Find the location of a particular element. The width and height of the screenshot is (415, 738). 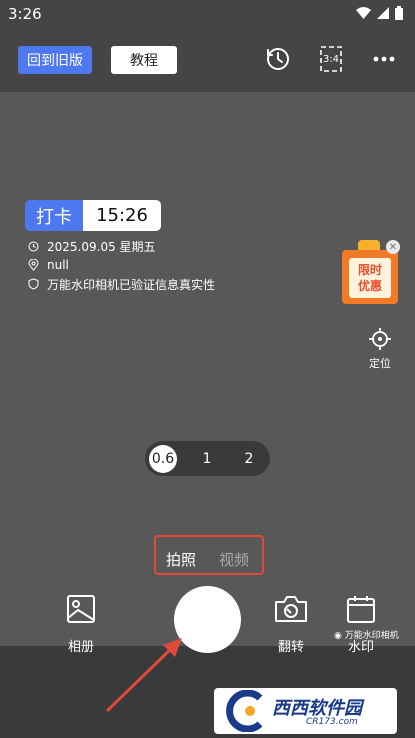

watermark-header: 打卡 15:26 is located at coordinates (93, 215).